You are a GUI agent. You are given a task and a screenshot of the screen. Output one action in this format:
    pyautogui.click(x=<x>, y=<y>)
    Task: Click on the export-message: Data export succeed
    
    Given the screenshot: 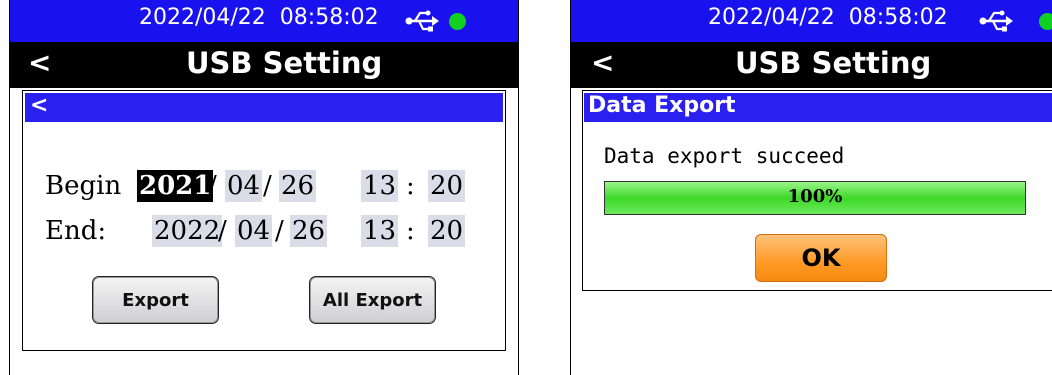 What is the action you would take?
    pyautogui.click(x=724, y=156)
    